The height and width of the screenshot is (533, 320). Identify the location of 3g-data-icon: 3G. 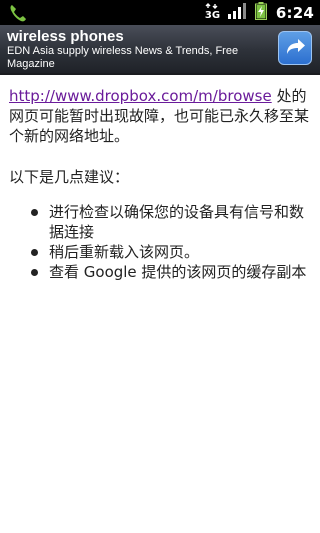
(212, 12).